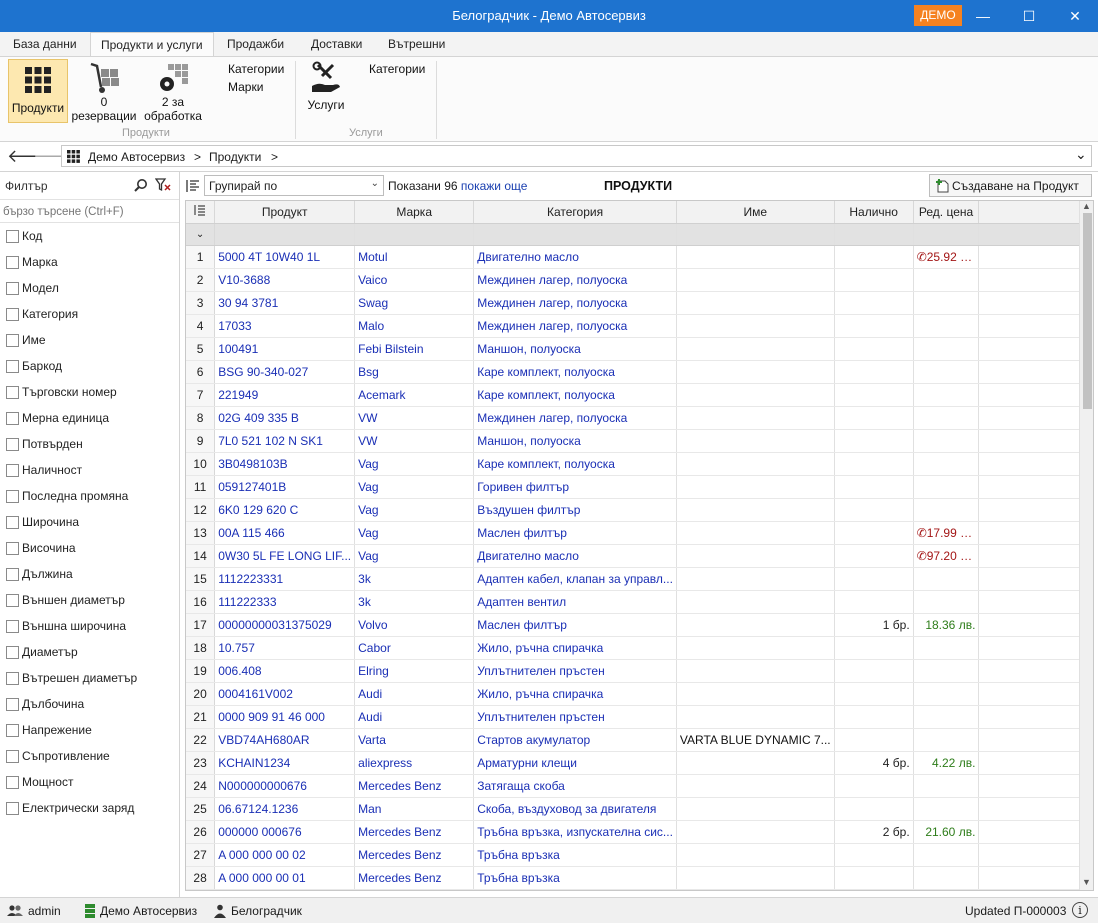  I want to click on cell-category: Уплътнителен пръстен, so click(575, 671).